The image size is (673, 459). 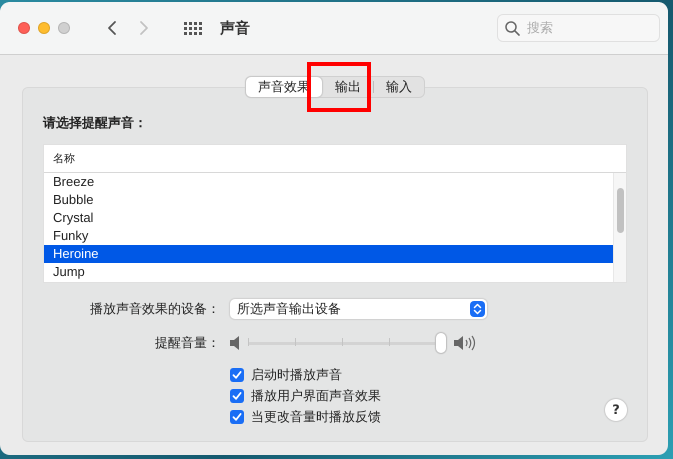 What do you see at coordinates (399, 87) in the screenshot?
I see `tab: 输入` at bounding box center [399, 87].